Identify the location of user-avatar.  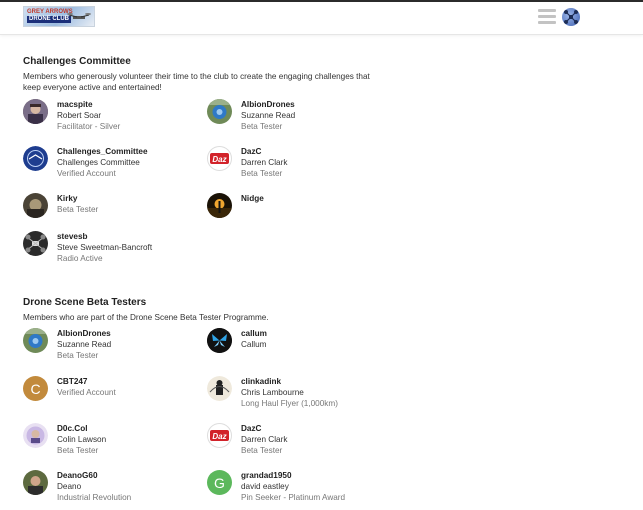
(571, 17).